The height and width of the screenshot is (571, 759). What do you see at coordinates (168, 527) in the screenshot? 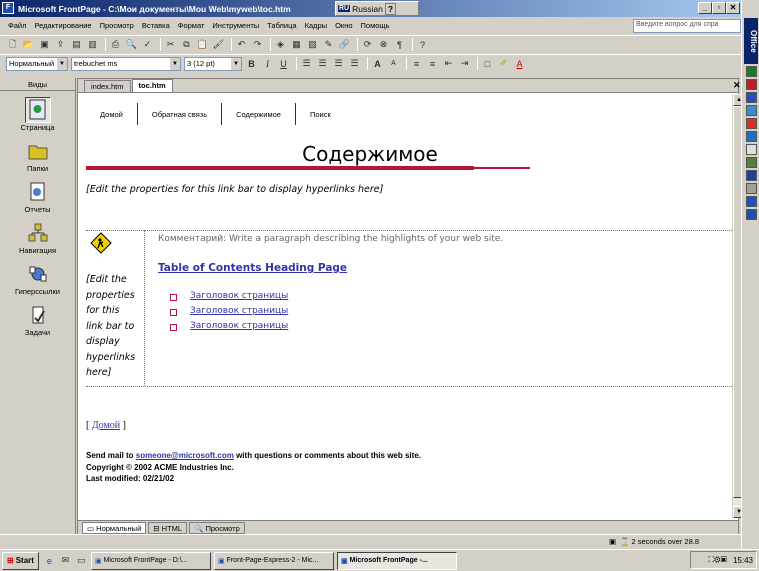
I see `tab-html: ⊟ HTML` at bounding box center [168, 527].